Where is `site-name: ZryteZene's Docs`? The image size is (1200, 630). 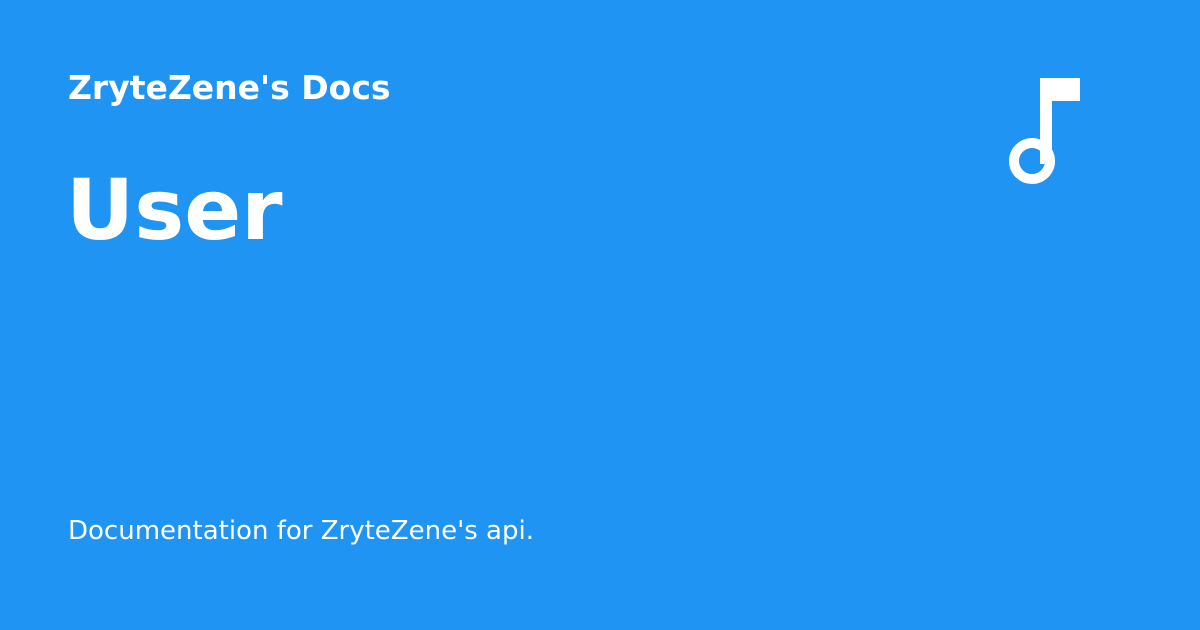 site-name: ZryteZene's Docs is located at coordinates (229, 87).